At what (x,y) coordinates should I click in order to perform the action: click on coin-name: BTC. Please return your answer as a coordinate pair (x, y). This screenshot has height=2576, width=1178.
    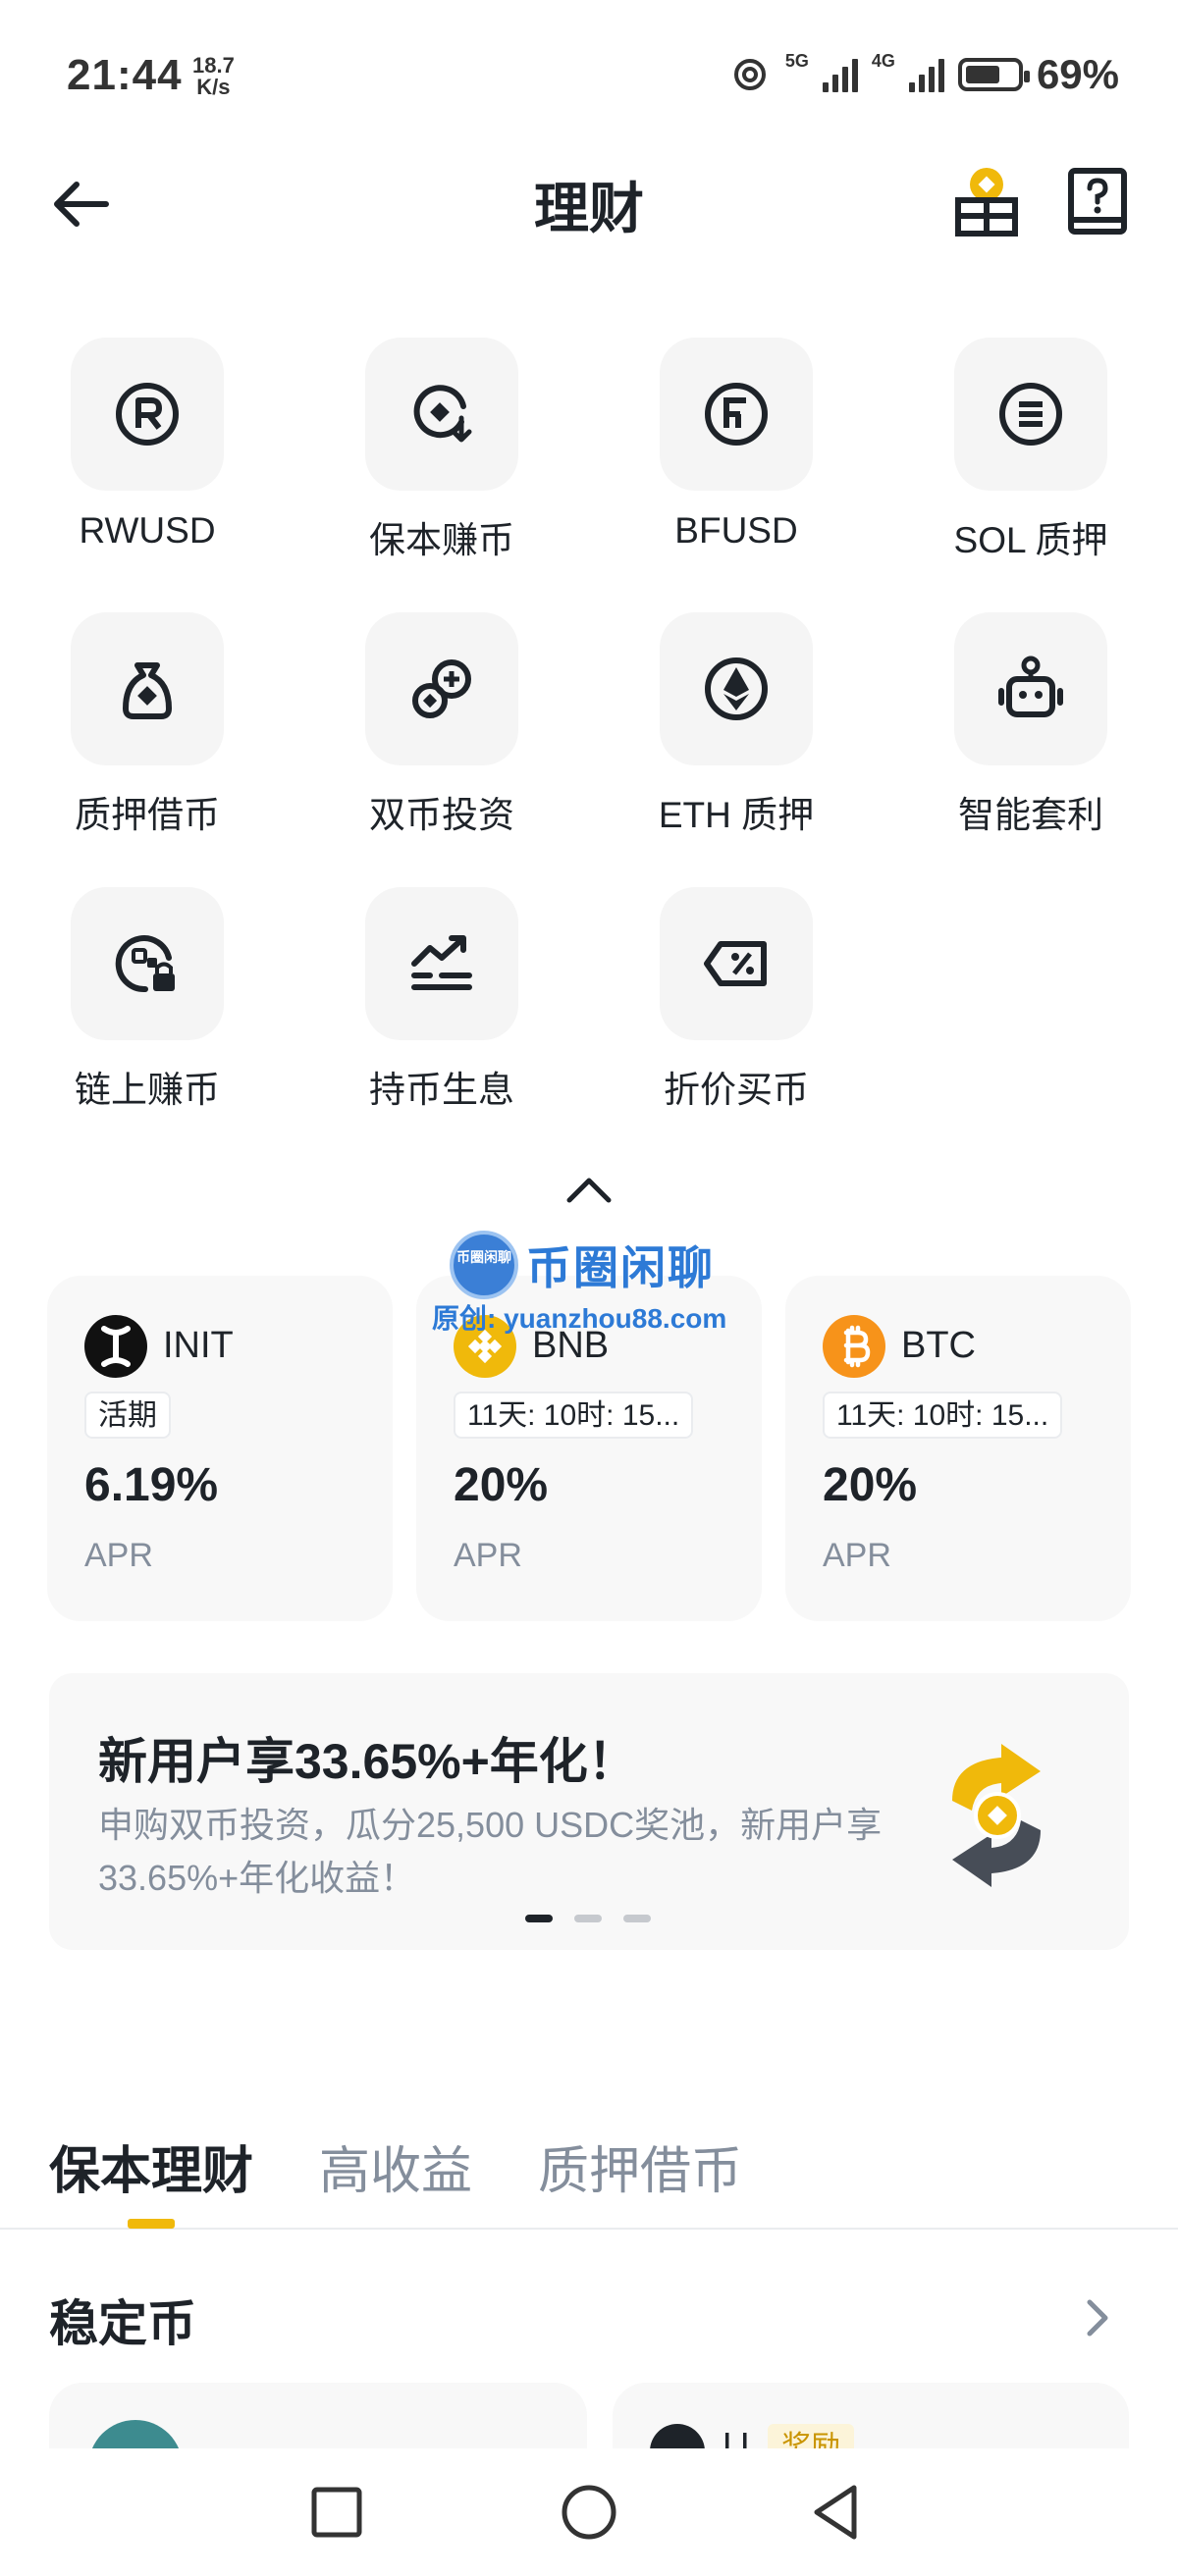
    Looking at the image, I should click on (939, 1345).